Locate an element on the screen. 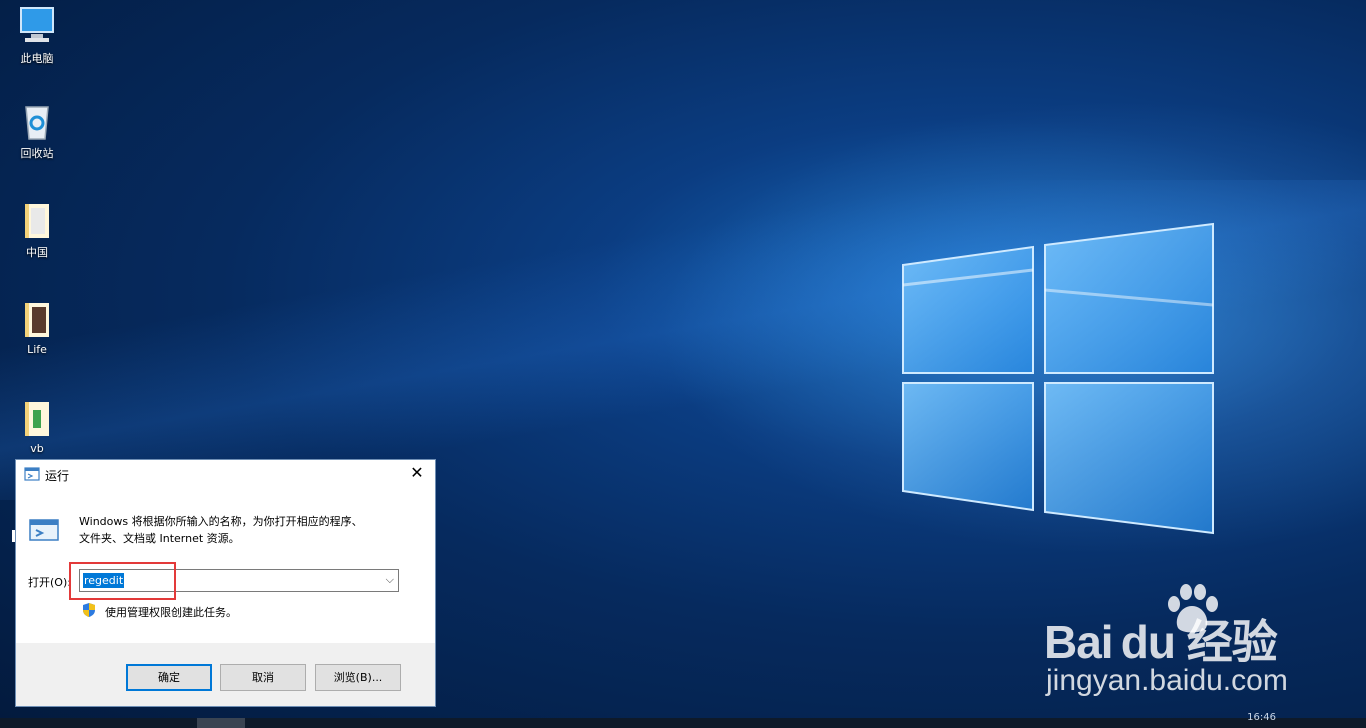 The image size is (1366, 728). run-program-icon is located at coordinates (44, 530).